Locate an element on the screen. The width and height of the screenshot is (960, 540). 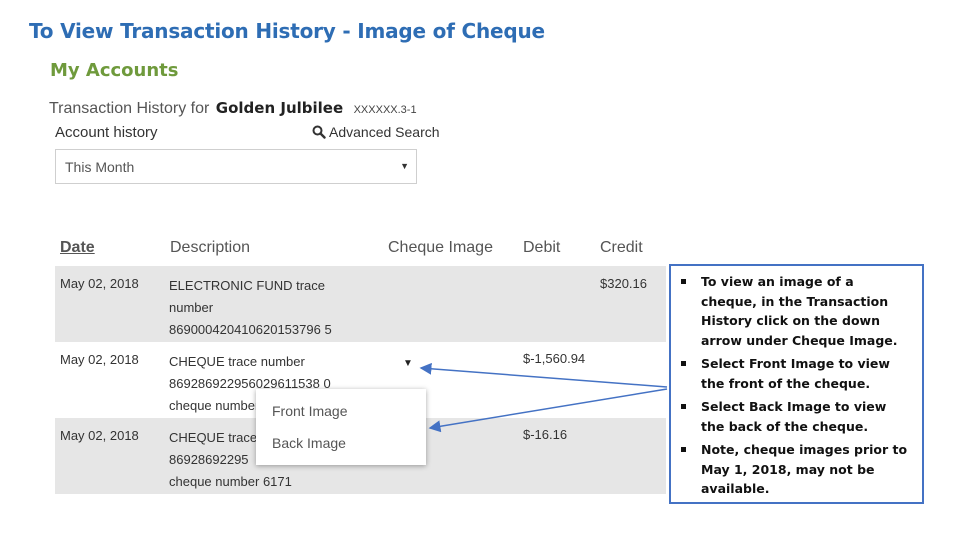
advanced-search-link: Advanced Search is located at coordinates (376, 132).